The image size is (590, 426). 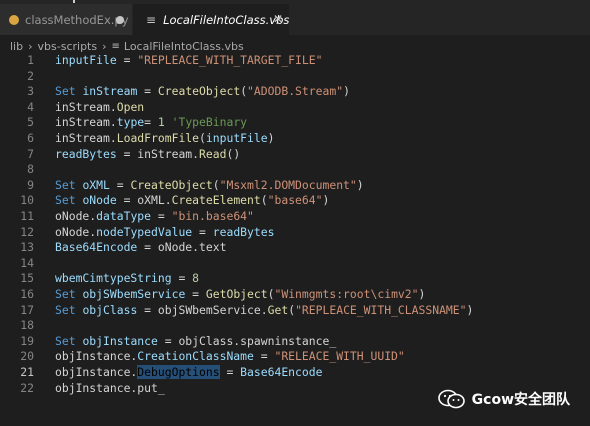 I want to click on code-line: 13 Base64Encode = oNode.text, so click(x=295, y=248).